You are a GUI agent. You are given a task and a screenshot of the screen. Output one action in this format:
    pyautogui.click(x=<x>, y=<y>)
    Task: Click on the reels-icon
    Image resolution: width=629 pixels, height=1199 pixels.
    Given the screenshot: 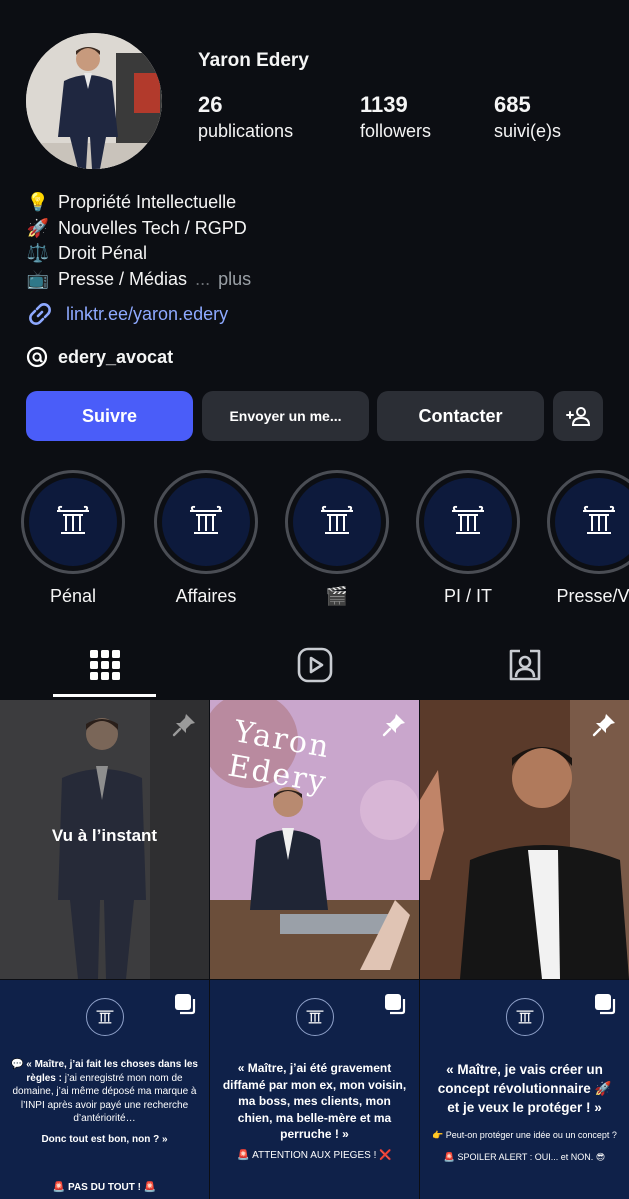 What is the action you would take?
    pyautogui.click(x=315, y=665)
    